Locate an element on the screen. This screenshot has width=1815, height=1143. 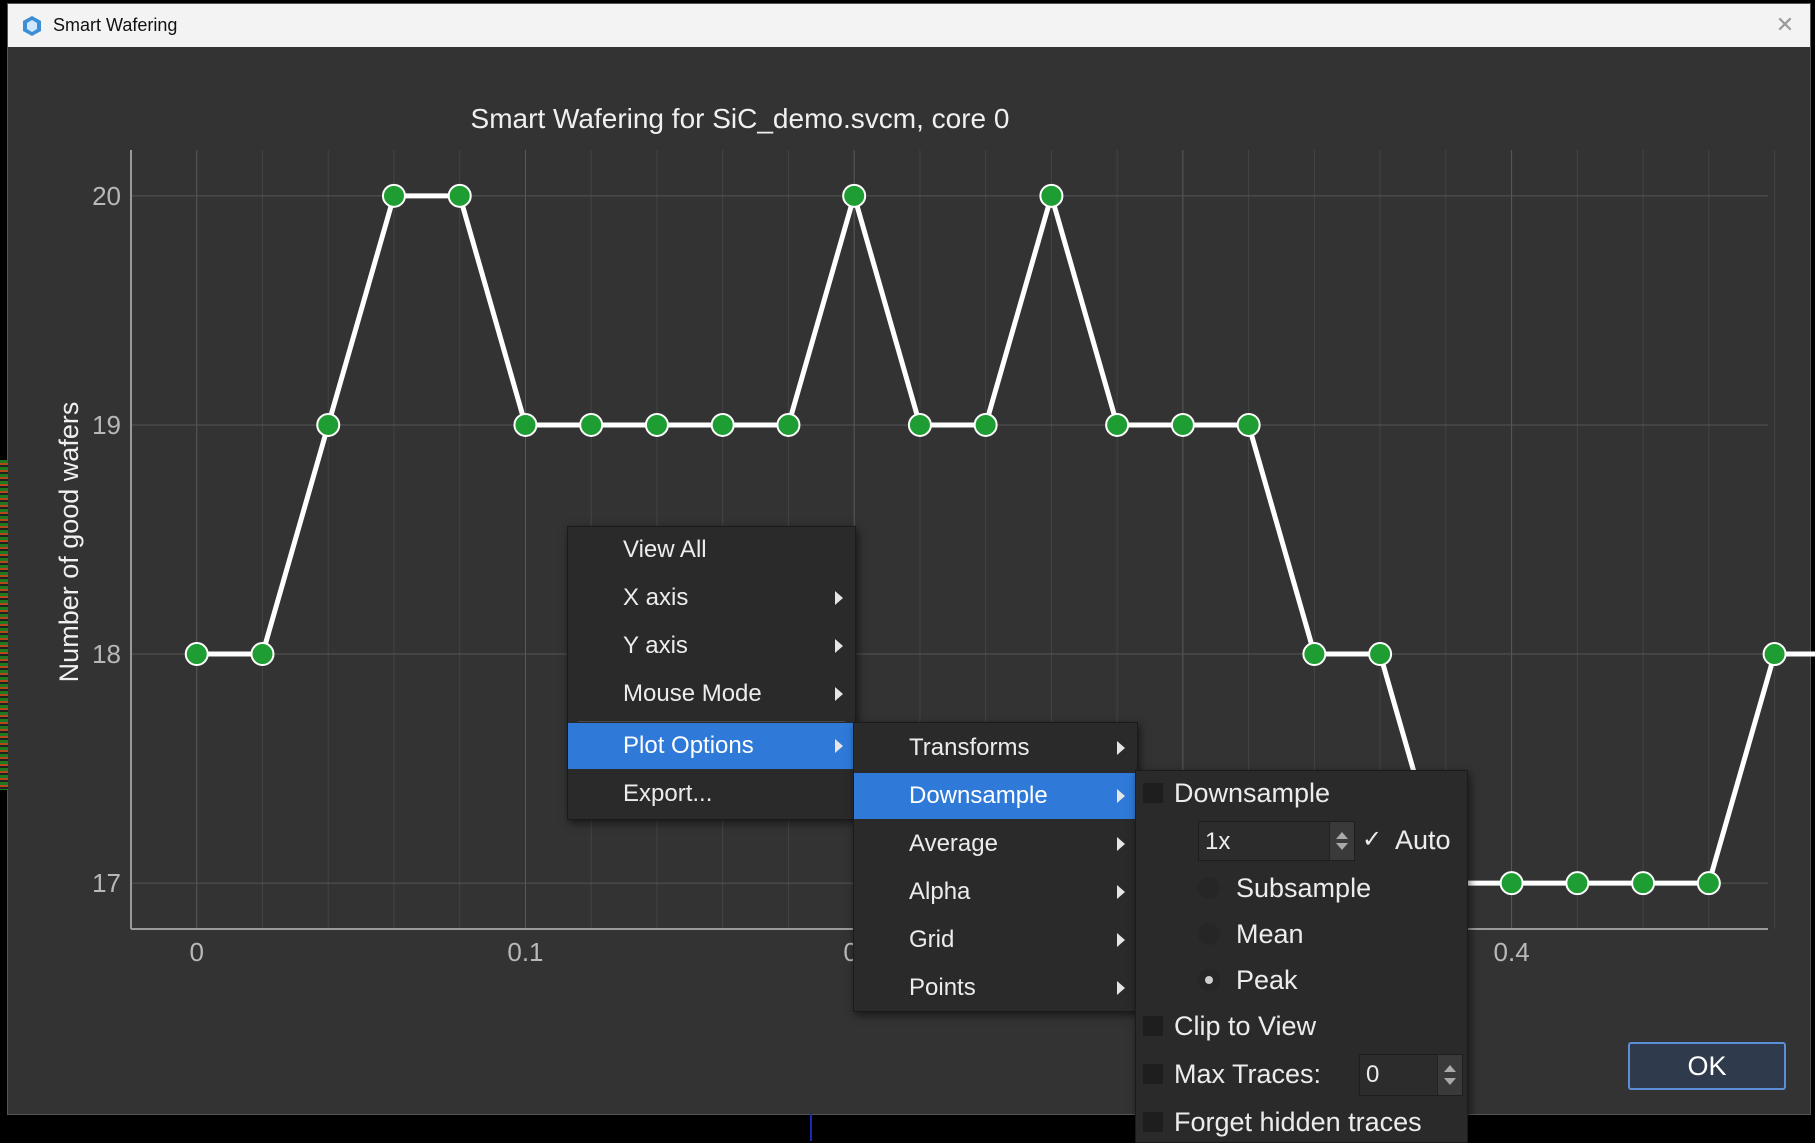
downsample-factor-spinbox: 1x is located at coordinates (1276, 841).